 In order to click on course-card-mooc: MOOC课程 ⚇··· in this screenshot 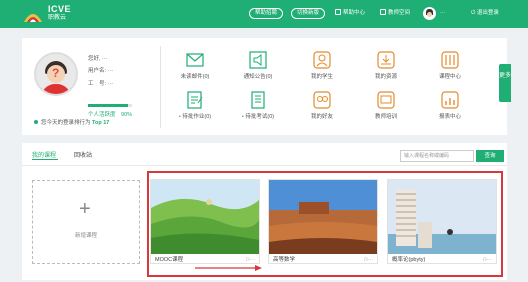, I will do `click(205, 221)`.